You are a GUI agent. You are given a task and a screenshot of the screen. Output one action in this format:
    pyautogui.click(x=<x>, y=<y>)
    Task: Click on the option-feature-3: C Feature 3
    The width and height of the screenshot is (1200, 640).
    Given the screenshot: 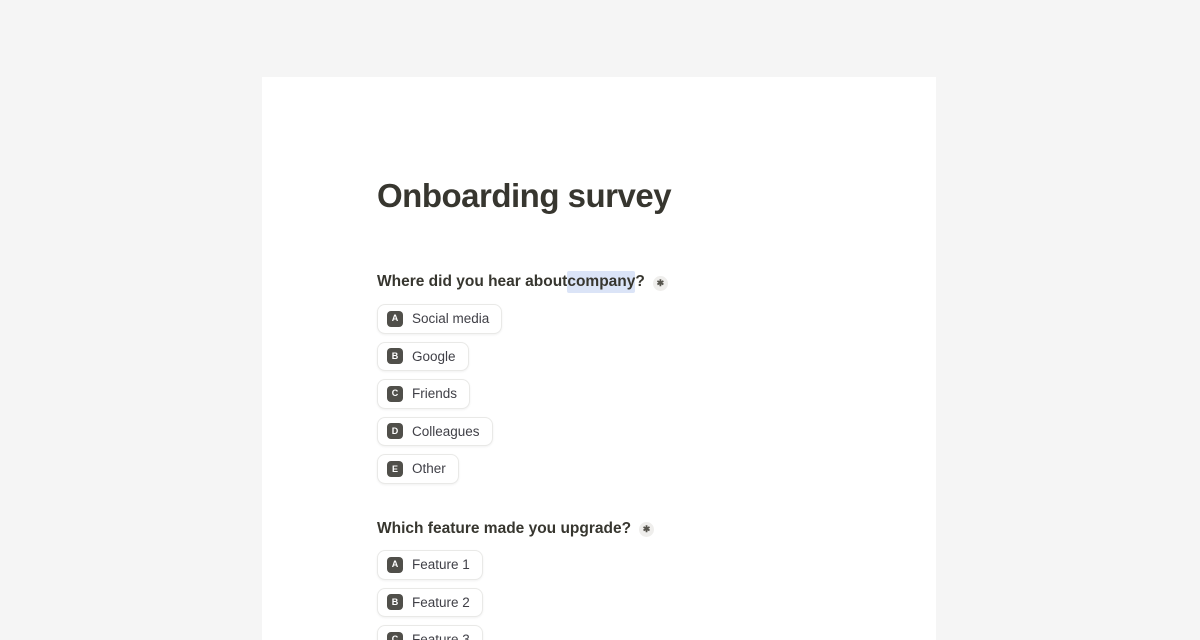 What is the action you would take?
    pyautogui.click(x=430, y=632)
    